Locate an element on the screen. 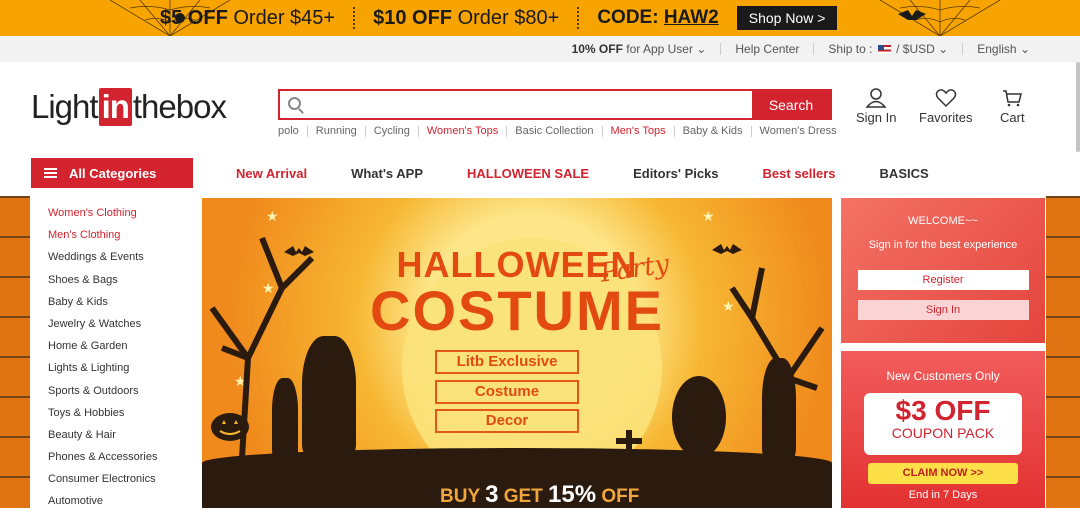  coupon-ticket: $3 OFF COUPON PACK is located at coordinates (943, 424).